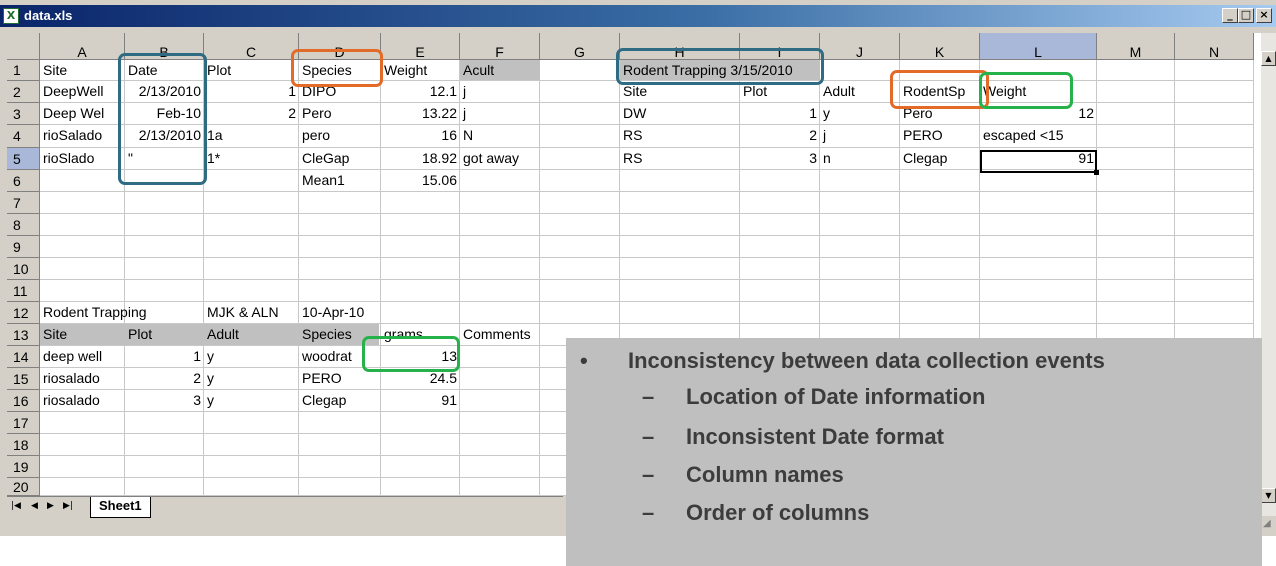 The width and height of the screenshot is (1276, 566). What do you see at coordinates (82, 70) in the screenshot?
I see `cell-A1: Site` at bounding box center [82, 70].